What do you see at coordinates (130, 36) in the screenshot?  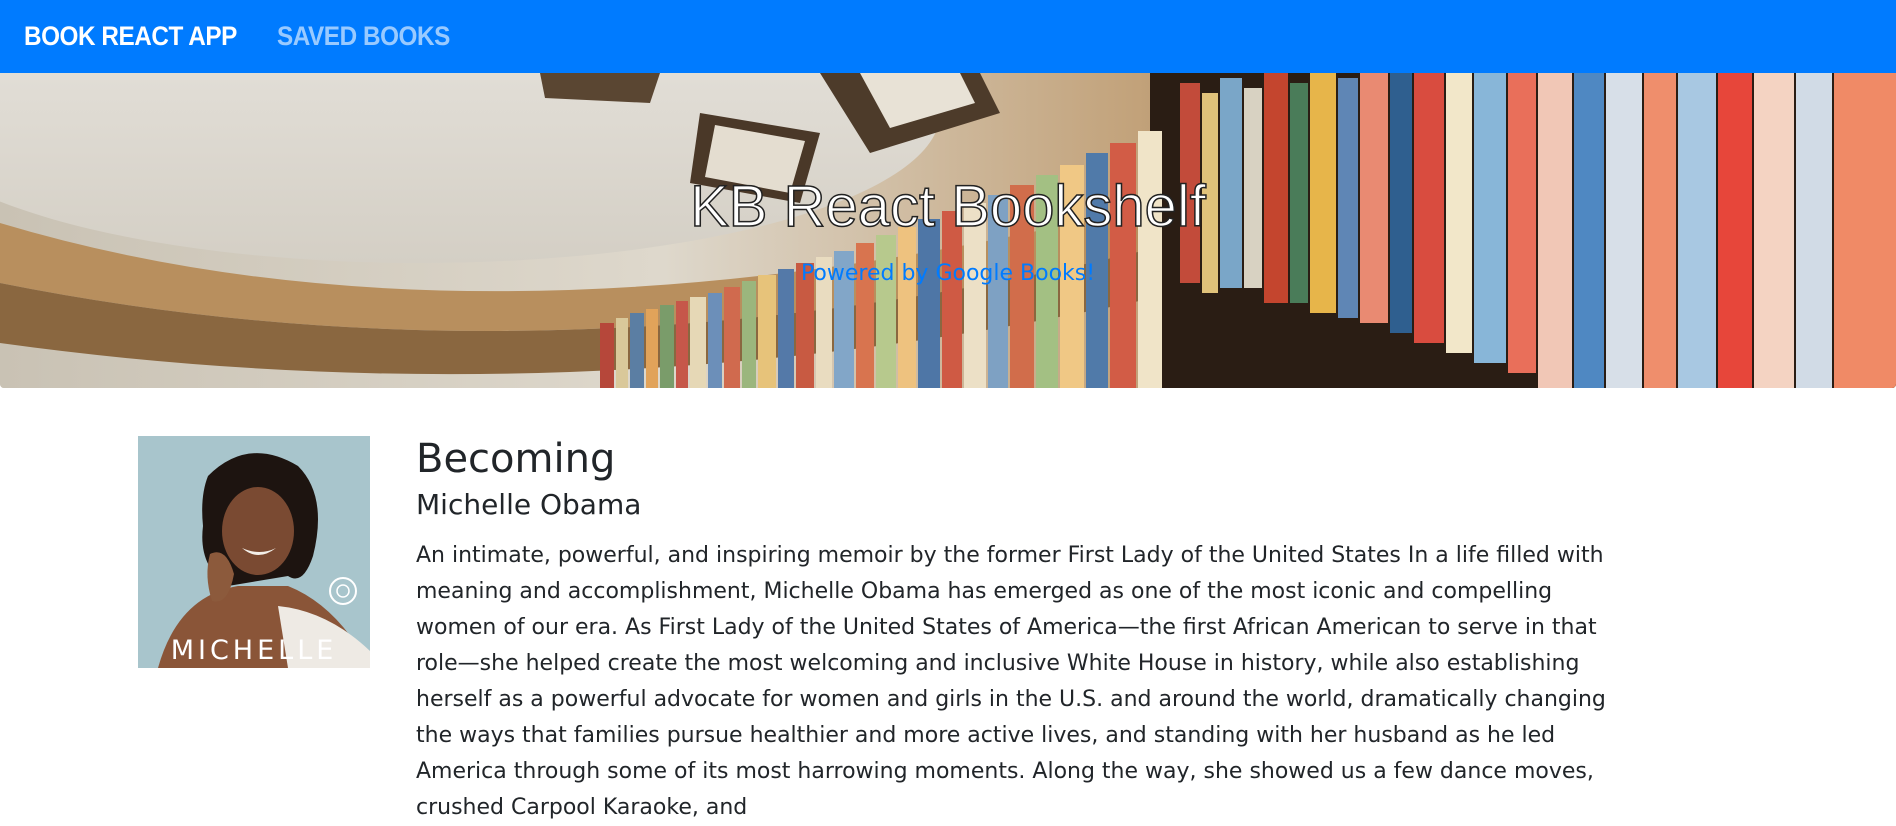 I see `brand-link: BOOK REACT APP` at bounding box center [130, 36].